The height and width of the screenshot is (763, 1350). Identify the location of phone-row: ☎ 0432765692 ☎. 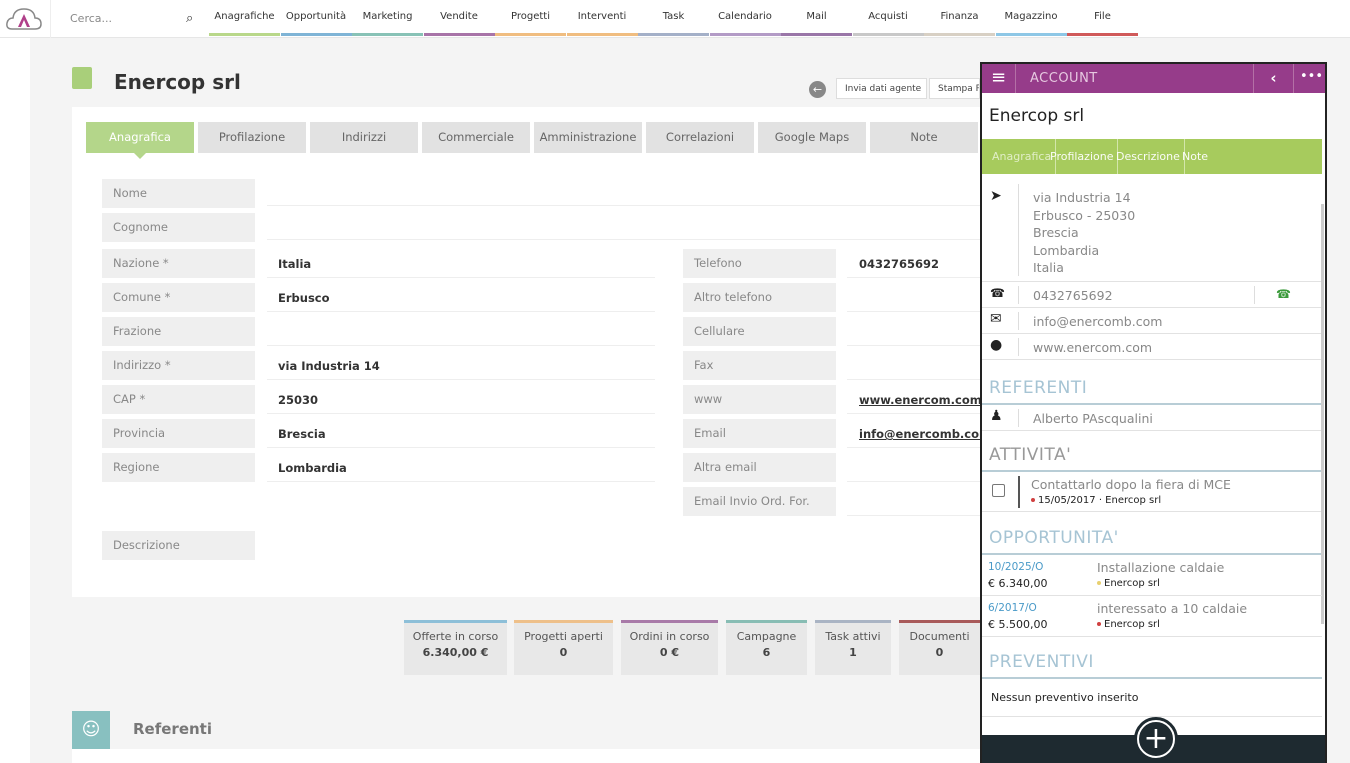
(1152, 295).